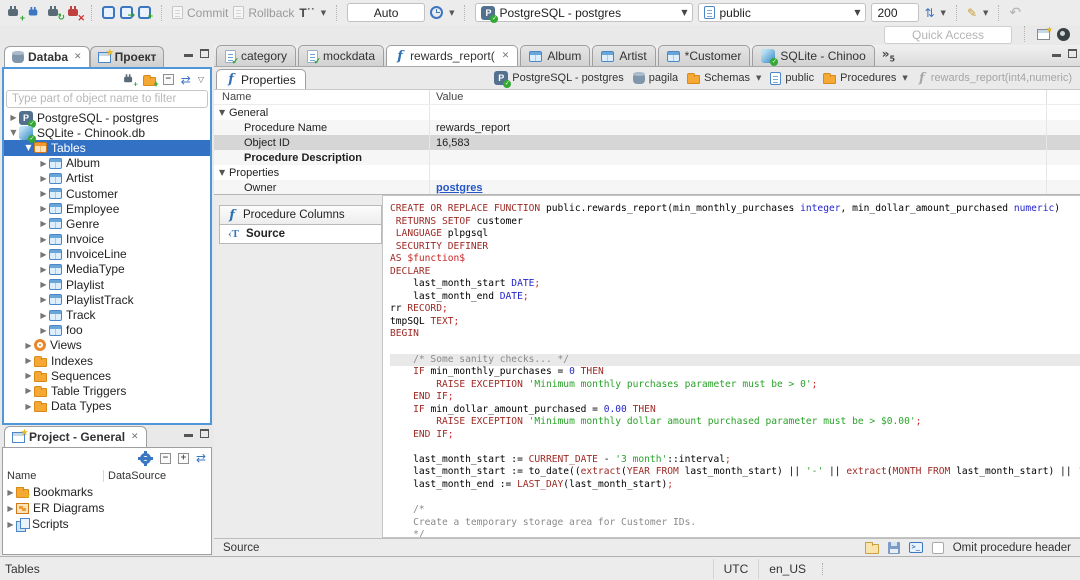 The image size is (1080, 580). What do you see at coordinates (865, 78) in the screenshot?
I see `breadcrumb-item-procedures: Procedures ▼` at bounding box center [865, 78].